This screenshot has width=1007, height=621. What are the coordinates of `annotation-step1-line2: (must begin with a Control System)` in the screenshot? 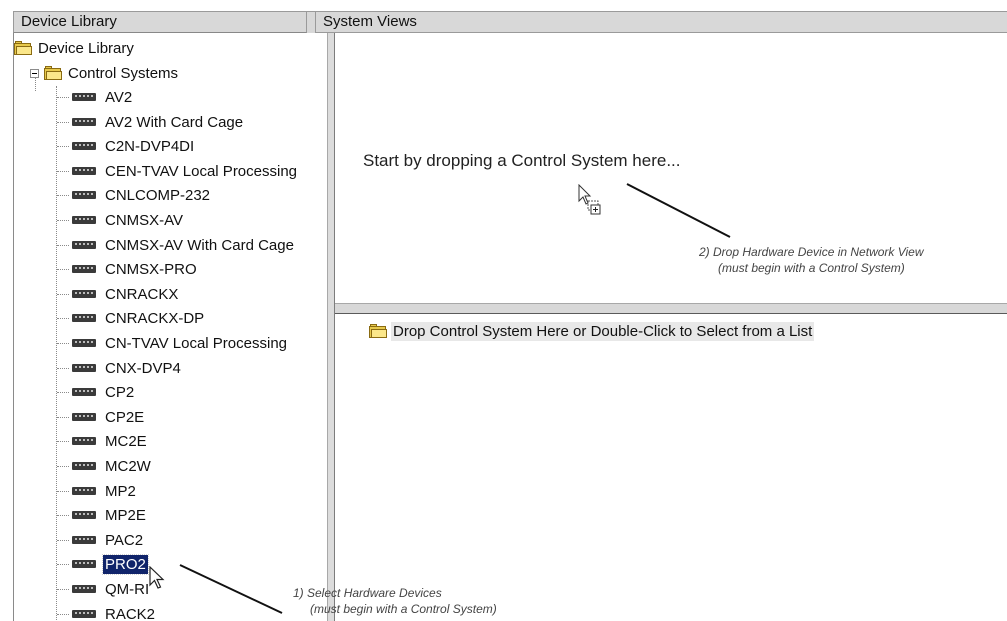 It's located at (403, 609).